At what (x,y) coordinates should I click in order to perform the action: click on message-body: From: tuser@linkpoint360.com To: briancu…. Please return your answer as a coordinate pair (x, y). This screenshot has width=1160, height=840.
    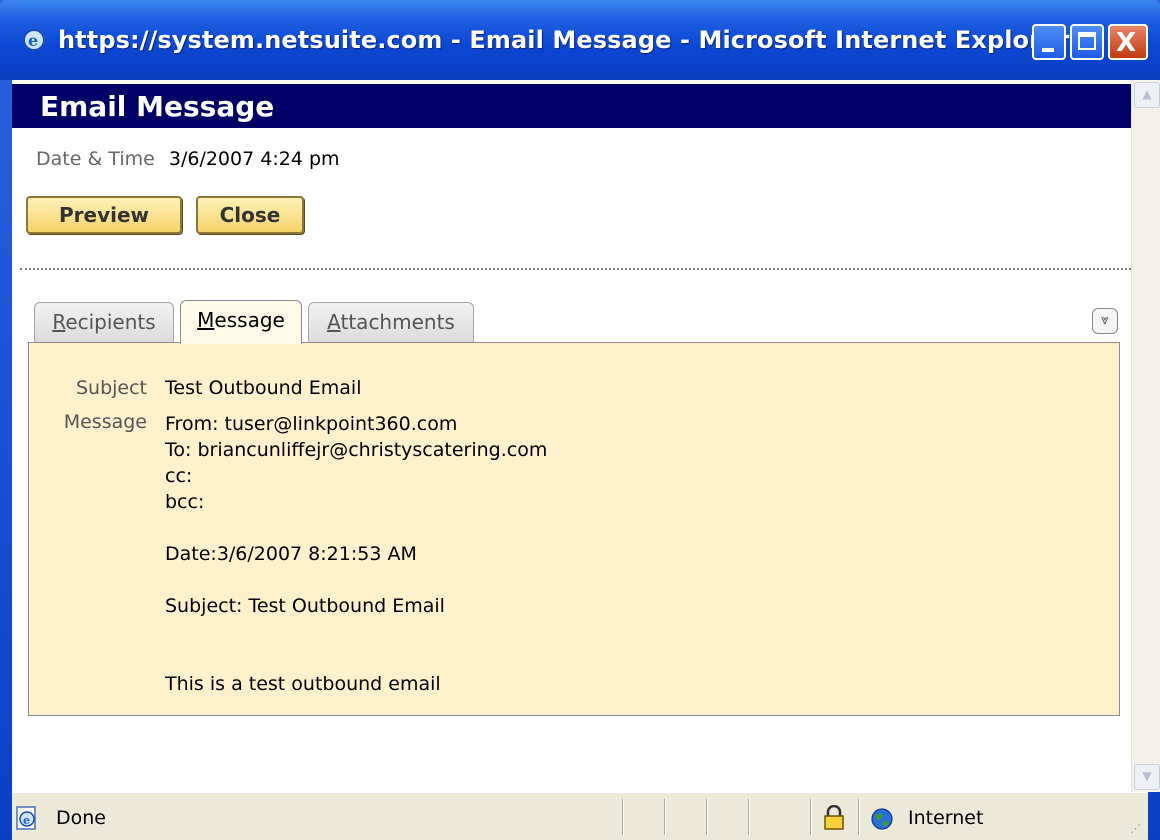
    Looking at the image, I should click on (356, 554).